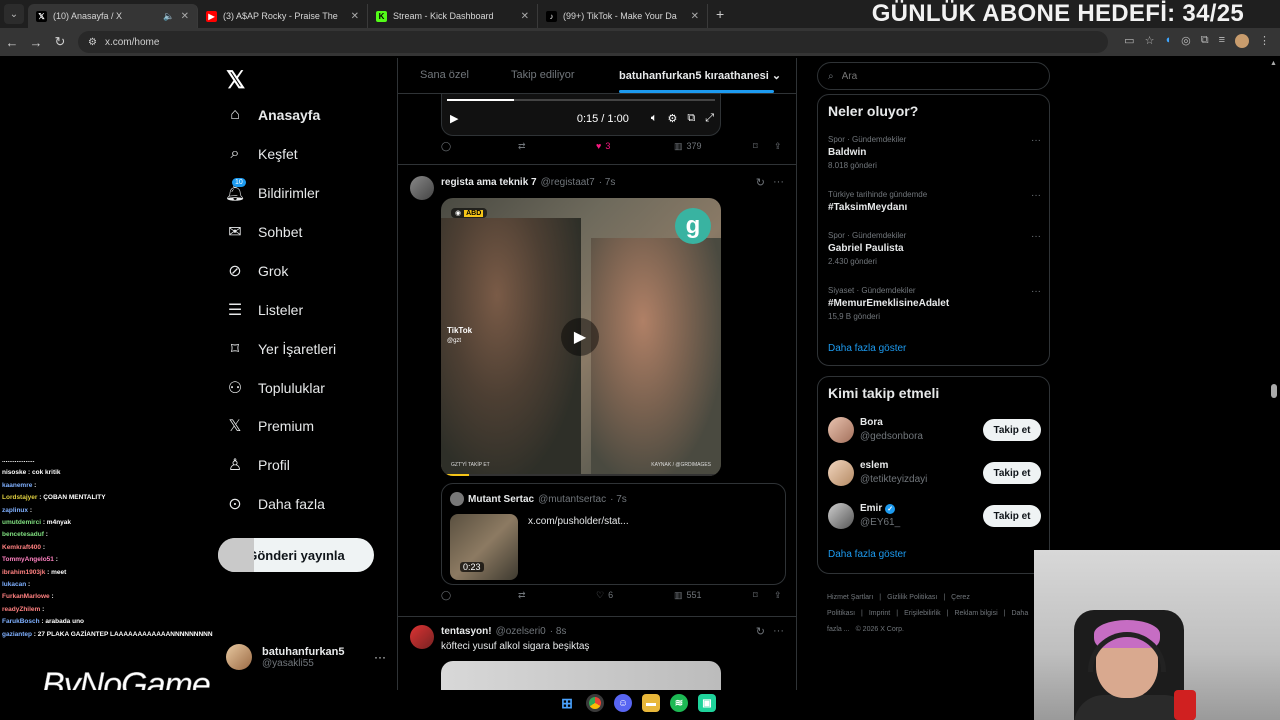 The image size is (1280, 720). What do you see at coordinates (272, 190) in the screenshot?
I see `nav-notifications: 🔔︎ 10 Bildirimler` at bounding box center [272, 190].